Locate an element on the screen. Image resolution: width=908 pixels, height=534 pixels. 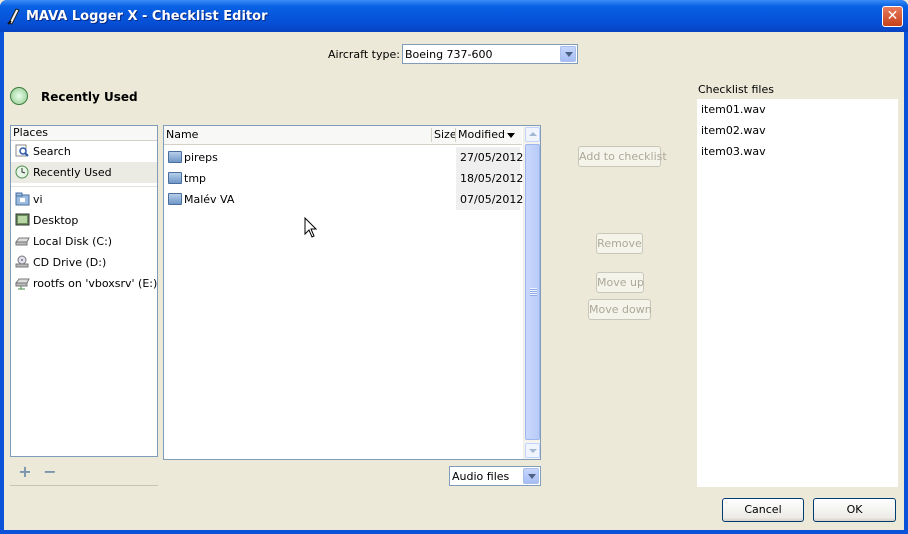
place-label: CD Drive (D:) is located at coordinates (70, 262).